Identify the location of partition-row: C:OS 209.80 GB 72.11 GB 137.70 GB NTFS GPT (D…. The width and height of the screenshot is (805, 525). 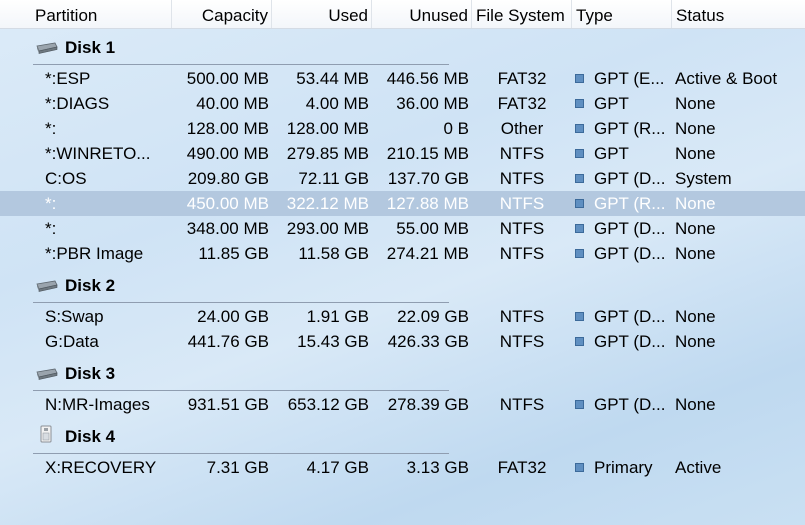
(402, 178).